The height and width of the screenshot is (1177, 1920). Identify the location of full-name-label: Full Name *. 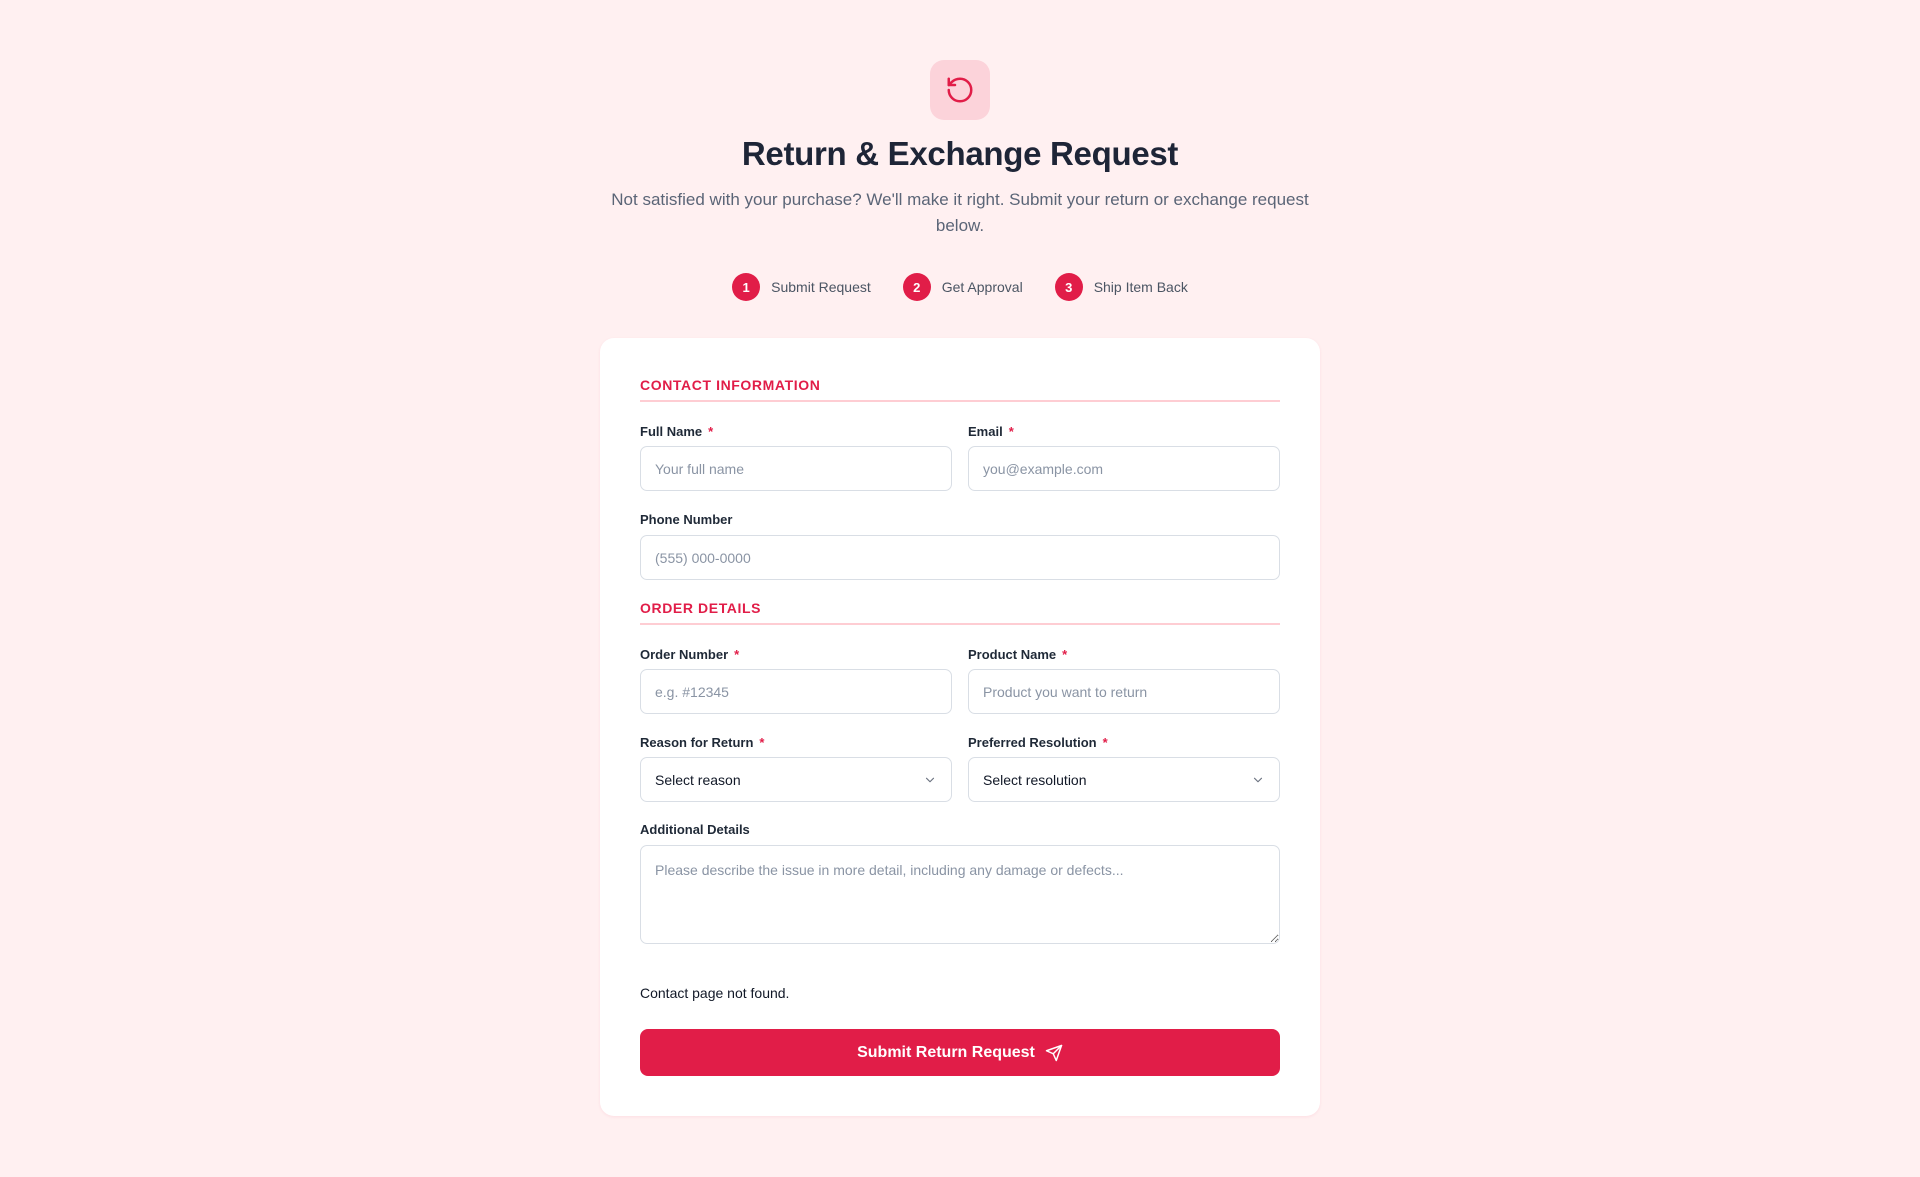
(676, 431).